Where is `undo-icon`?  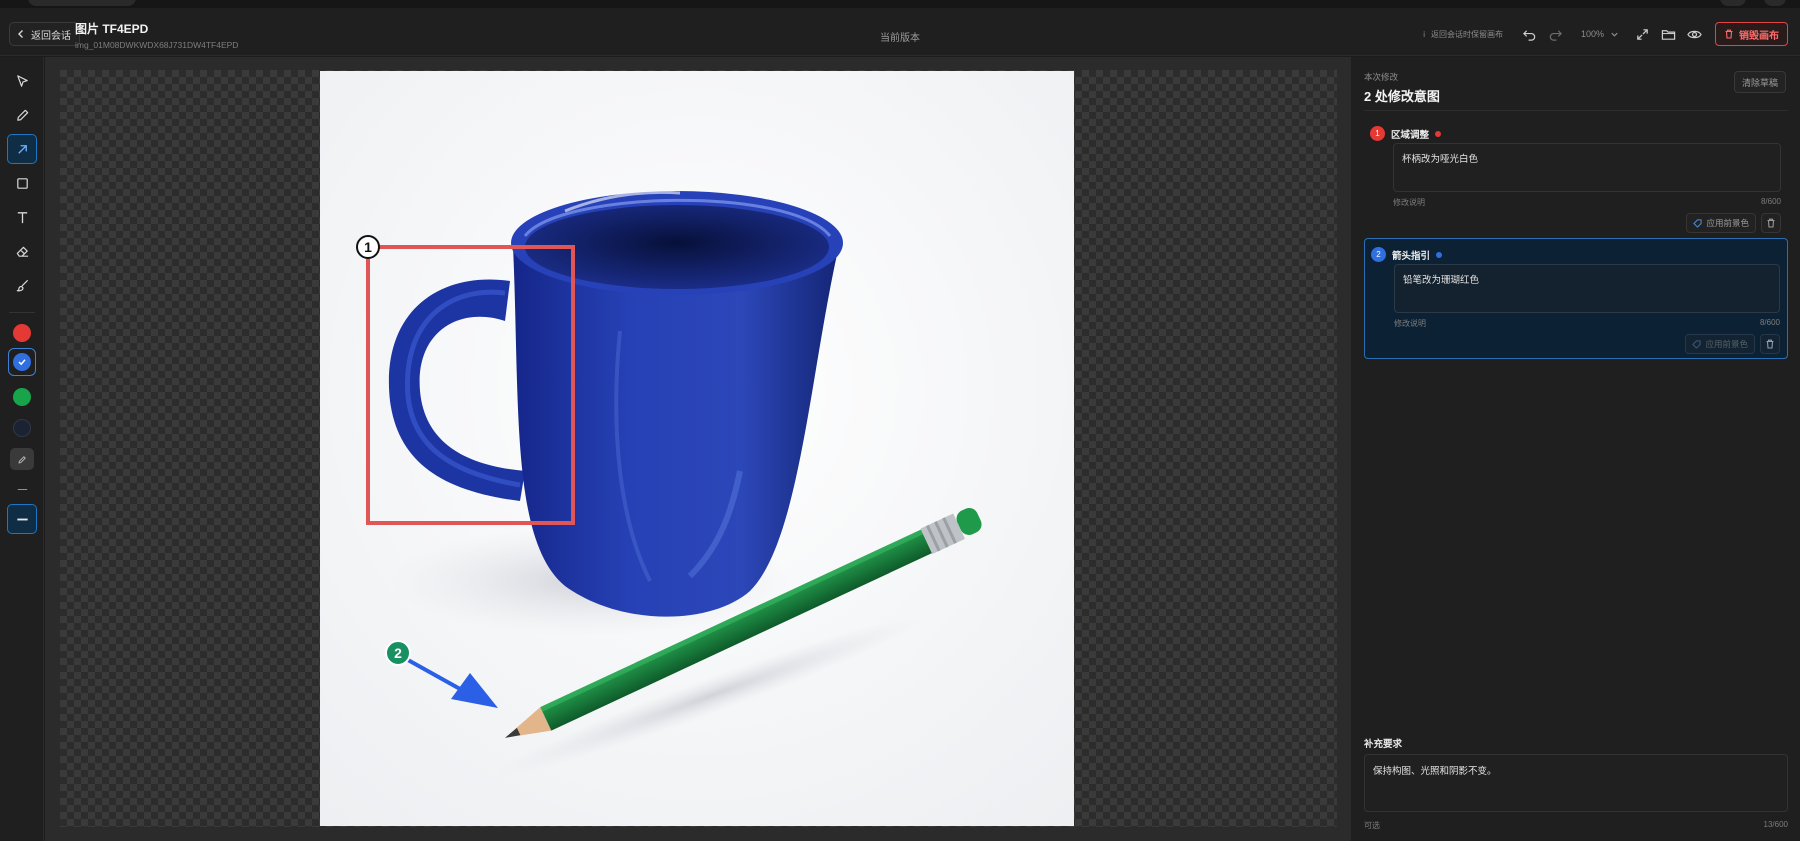 undo-icon is located at coordinates (1529, 35).